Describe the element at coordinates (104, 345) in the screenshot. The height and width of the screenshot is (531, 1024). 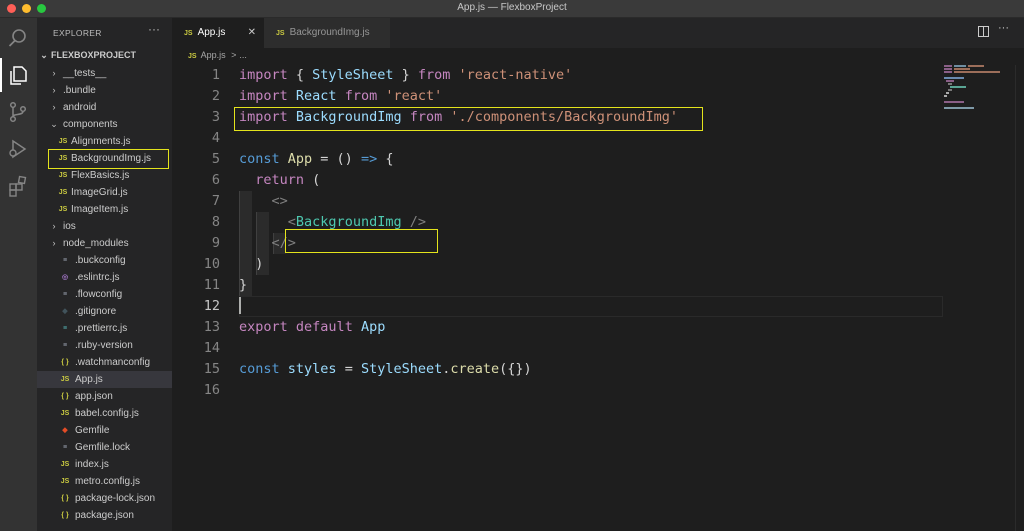
I see `file-item: ≡ .ruby-version` at that location.